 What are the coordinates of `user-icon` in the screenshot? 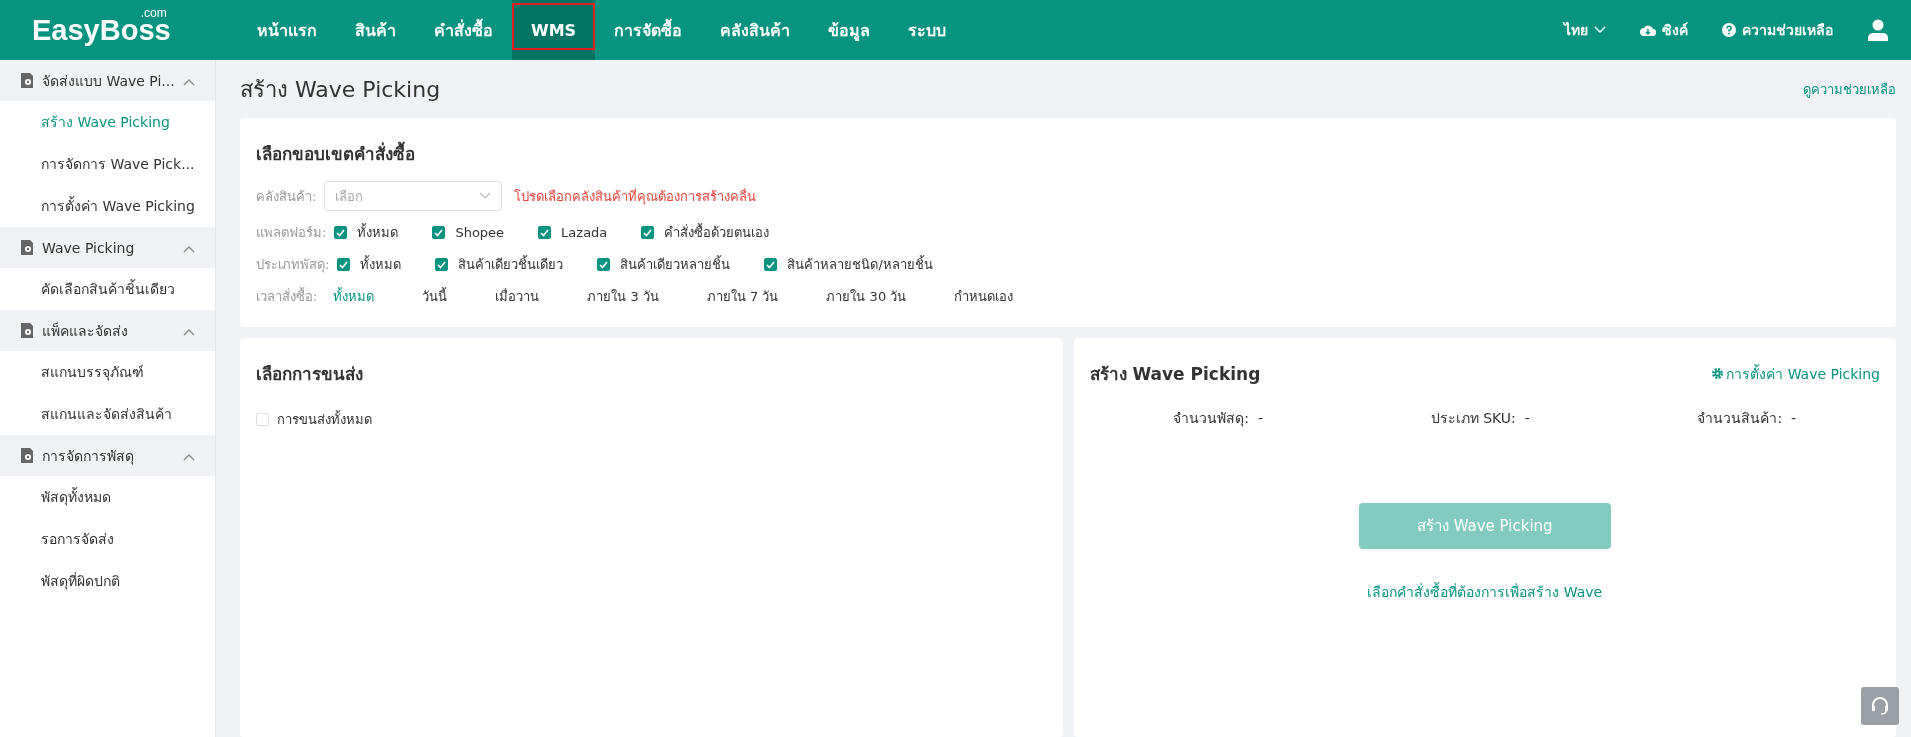 It's located at (1878, 30).